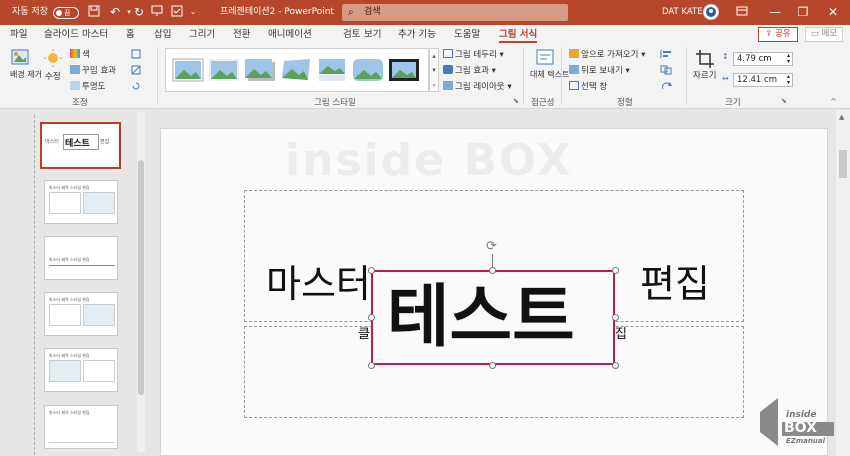 Image resolution: width=850 pixels, height=456 pixels. I want to click on resize-handle-sw, so click(371, 365).